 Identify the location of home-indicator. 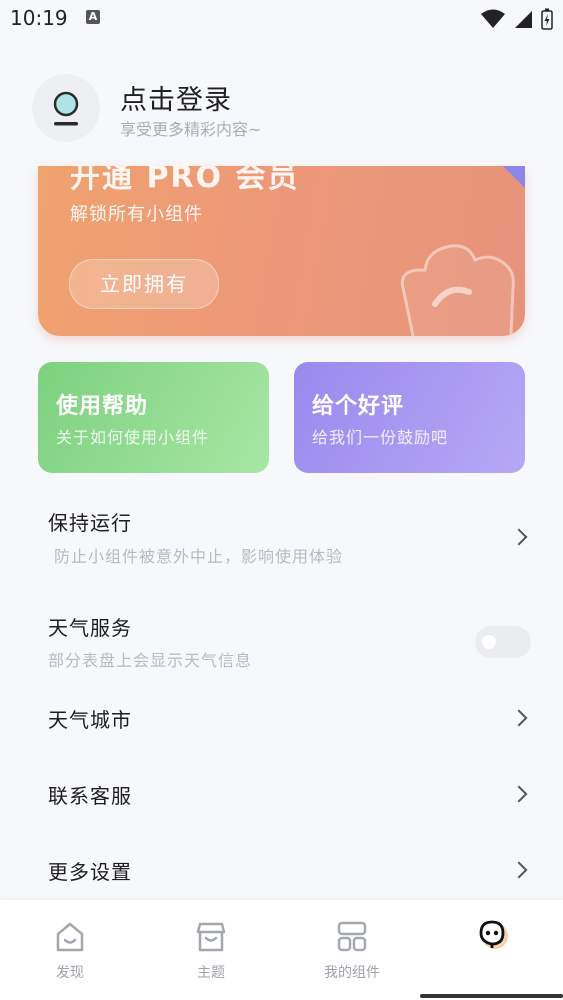
(491, 996).